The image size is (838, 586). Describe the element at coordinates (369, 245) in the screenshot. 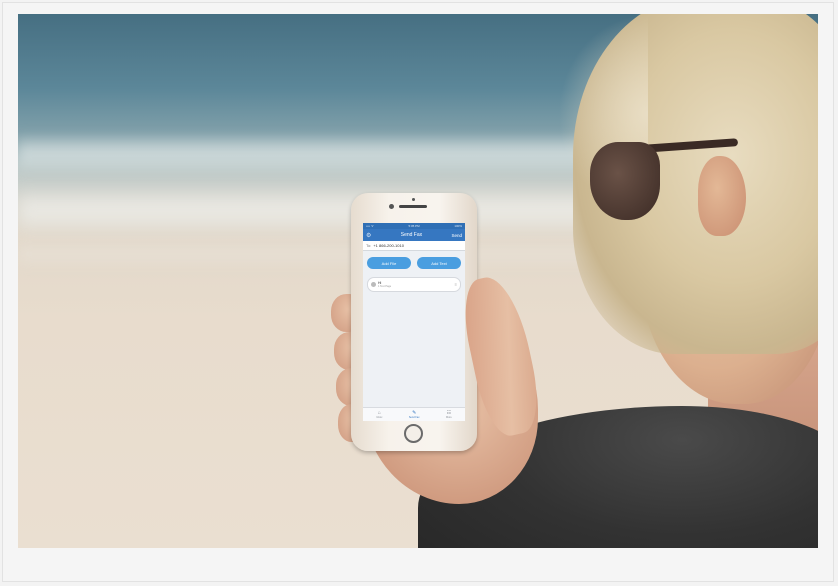

I see `to-label: To:` at that location.